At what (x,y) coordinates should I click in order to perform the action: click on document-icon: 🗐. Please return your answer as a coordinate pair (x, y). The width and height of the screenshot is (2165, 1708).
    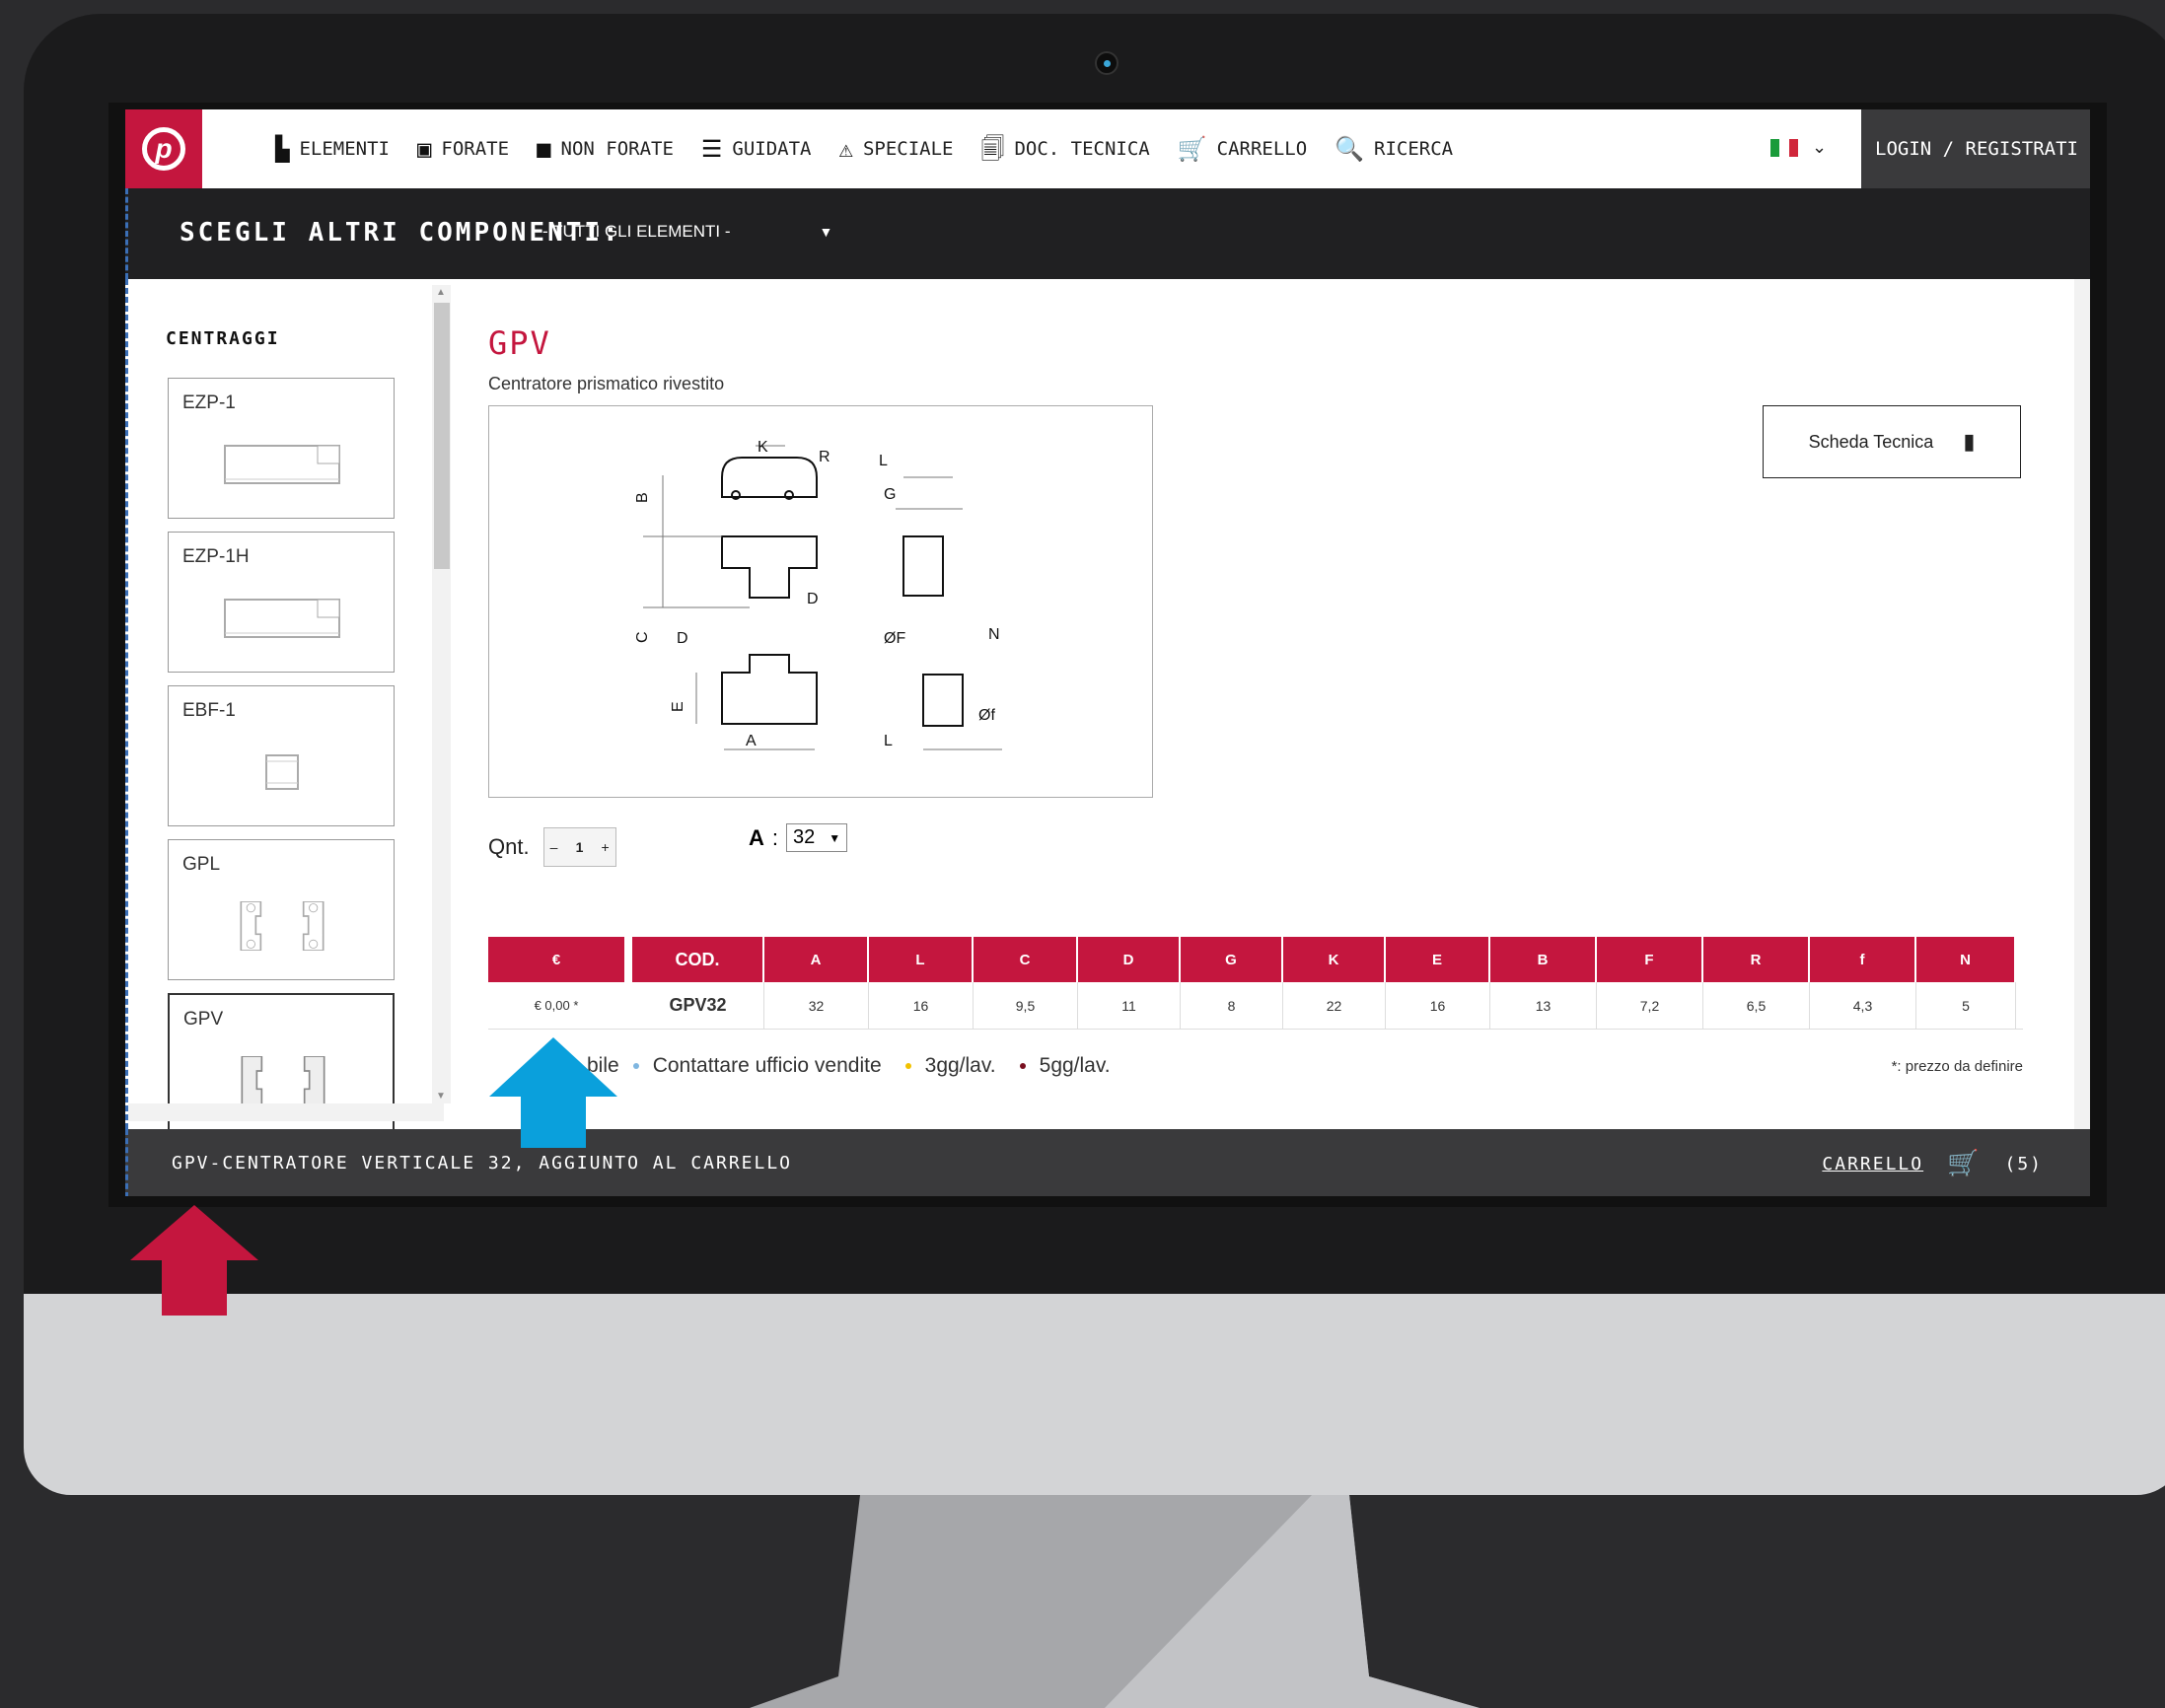
    Looking at the image, I should click on (992, 149).